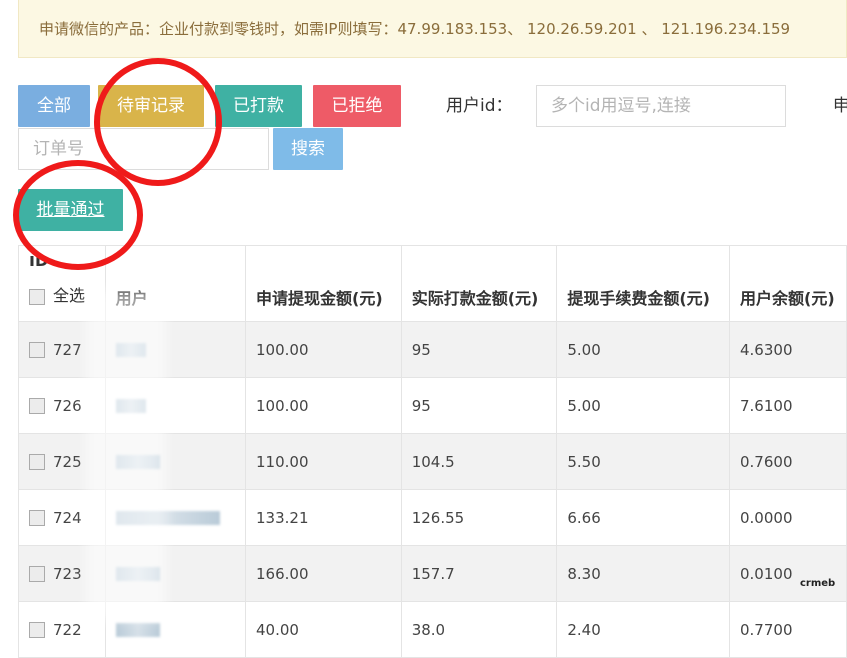  What do you see at coordinates (67, 405) in the screenshot?
I see `row-id: 726` at bounding box center [67, 405].